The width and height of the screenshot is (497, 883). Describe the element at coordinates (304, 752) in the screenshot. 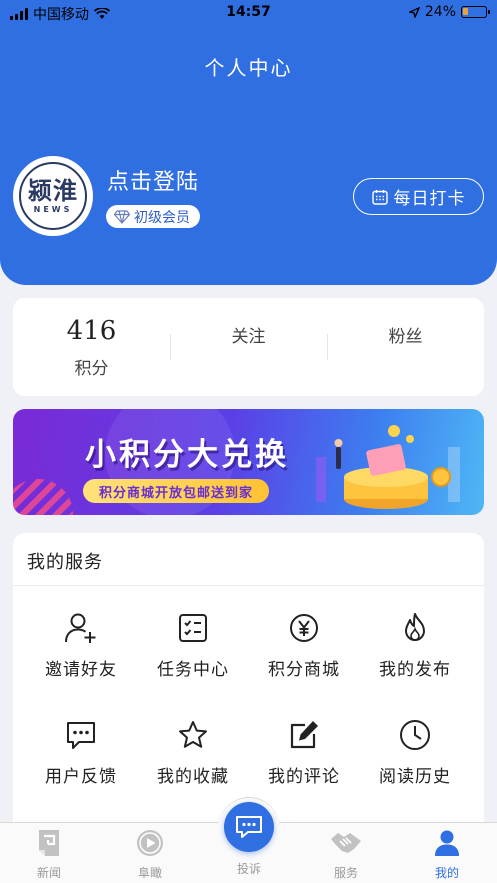

I see `service-my-comments: 我的评论` at that location.